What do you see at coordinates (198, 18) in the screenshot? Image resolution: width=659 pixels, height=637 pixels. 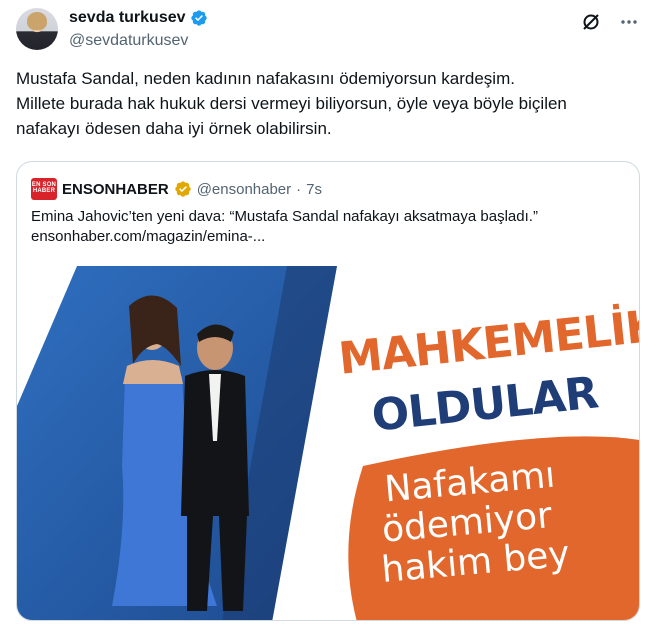 I see `verified-badge-icon` at bounding box center [198, 18].